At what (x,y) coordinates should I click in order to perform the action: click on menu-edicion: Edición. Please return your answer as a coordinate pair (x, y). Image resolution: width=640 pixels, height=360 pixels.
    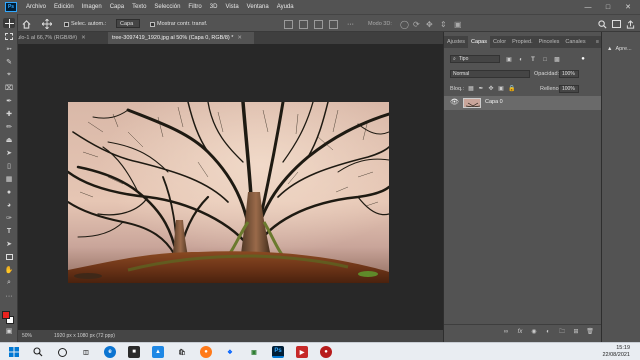
    Looking at the image, I should click on (64, 7).